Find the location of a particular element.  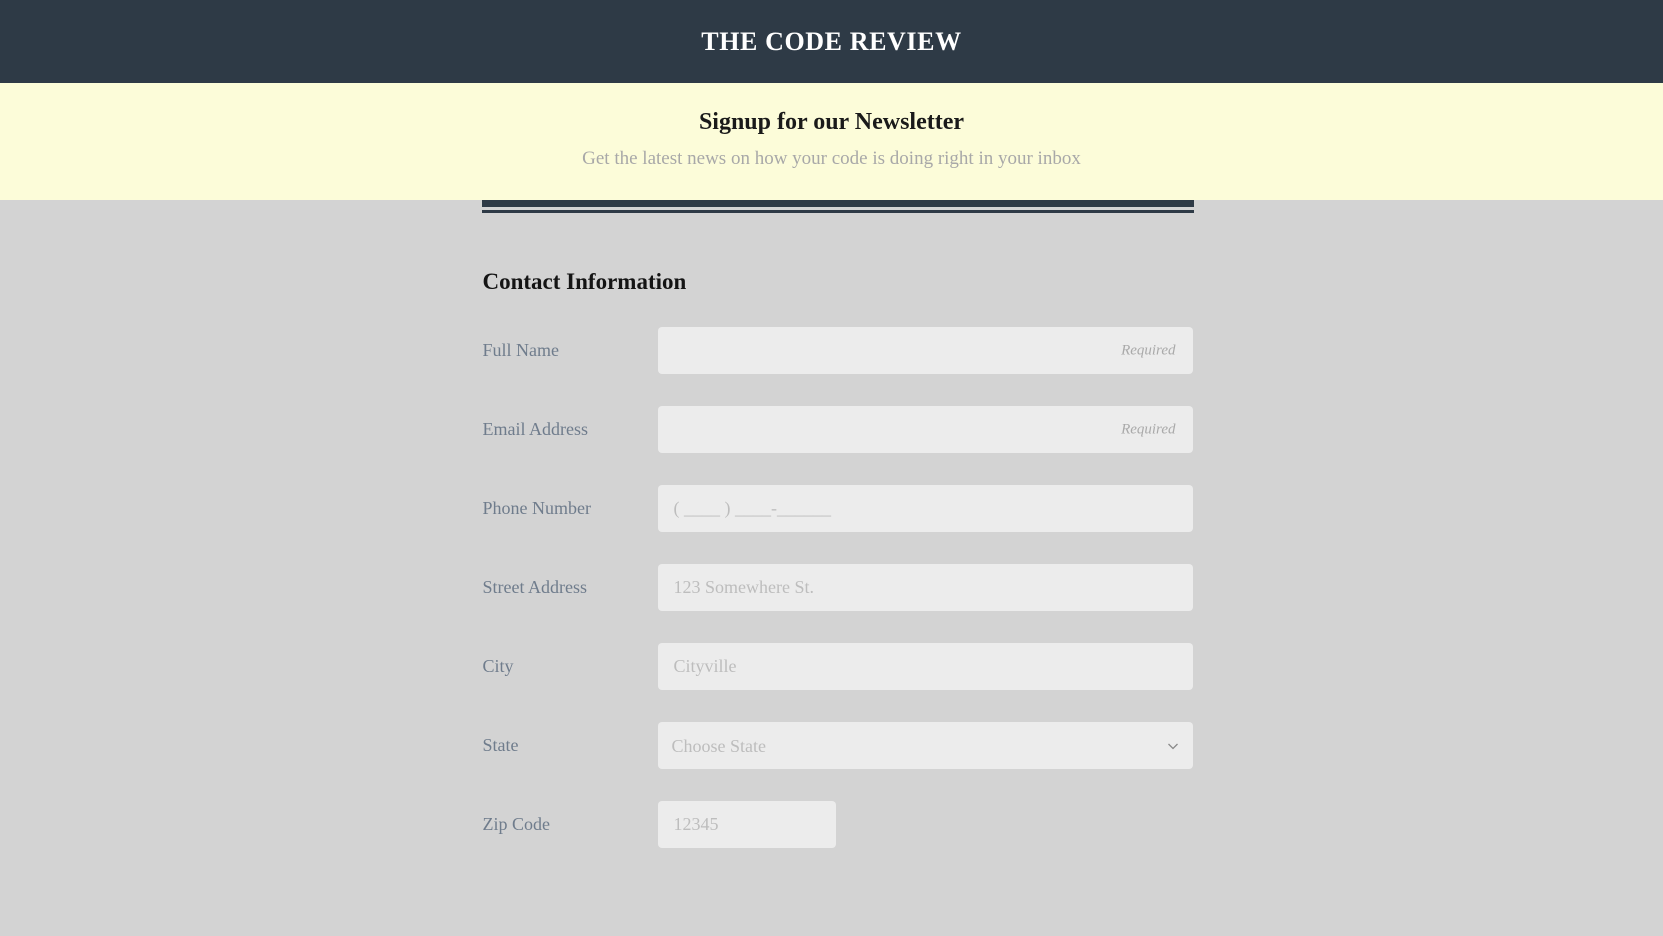

field-row-email-address: Email Address Required is located at coordinates (838, 429).